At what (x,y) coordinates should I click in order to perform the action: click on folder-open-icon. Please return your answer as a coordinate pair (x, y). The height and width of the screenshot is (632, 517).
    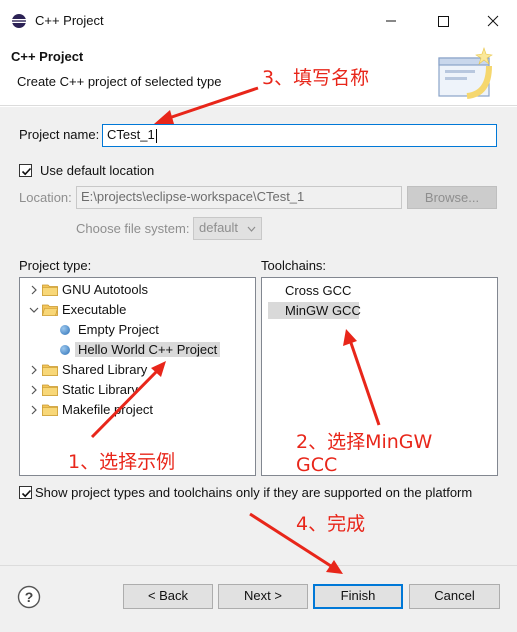
    Looking at the image, I should click on (50, 310).